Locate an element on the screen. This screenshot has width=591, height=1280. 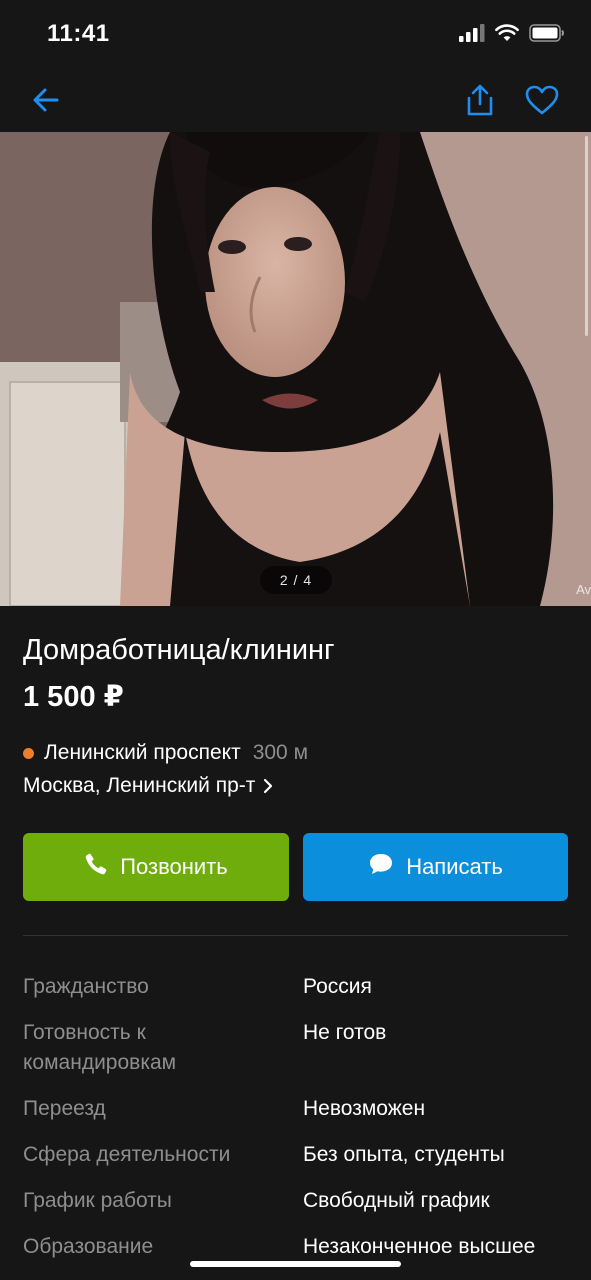
phone-icon is located at coordinates (96, 867).